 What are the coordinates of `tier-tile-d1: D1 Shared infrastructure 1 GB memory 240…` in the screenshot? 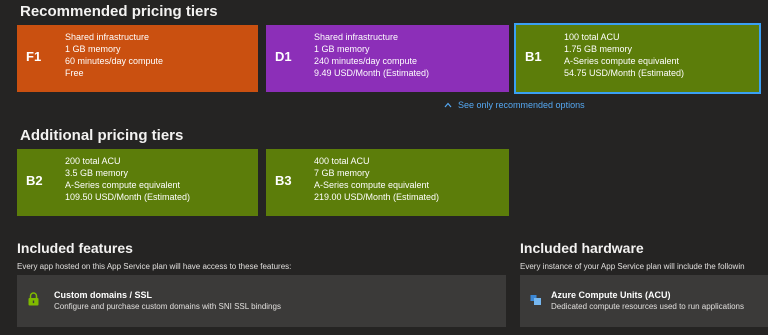 It's located at (387, 58).